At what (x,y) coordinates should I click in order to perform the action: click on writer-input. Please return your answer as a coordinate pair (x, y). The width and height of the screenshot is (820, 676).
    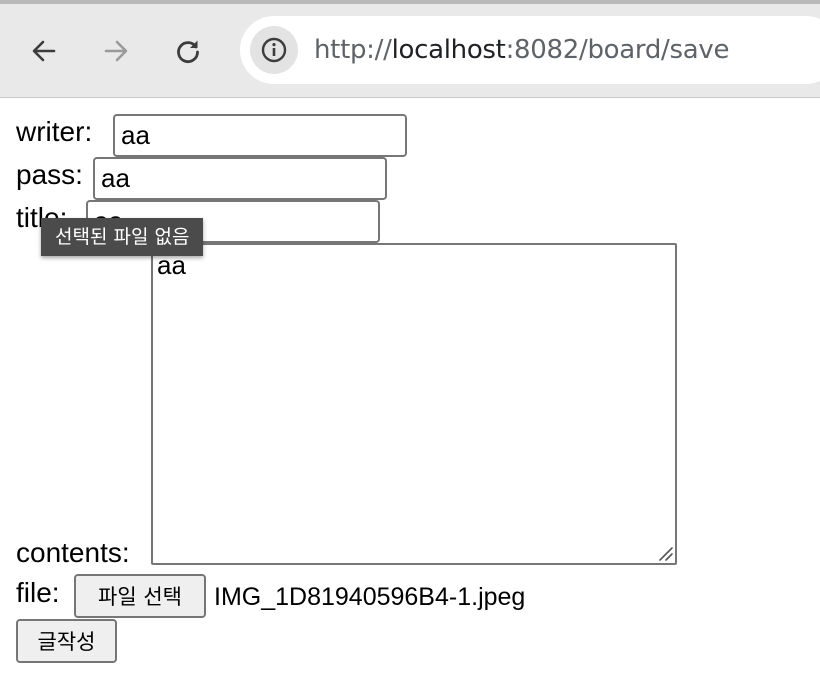
    Looking at the image, I should click on (260, 135).